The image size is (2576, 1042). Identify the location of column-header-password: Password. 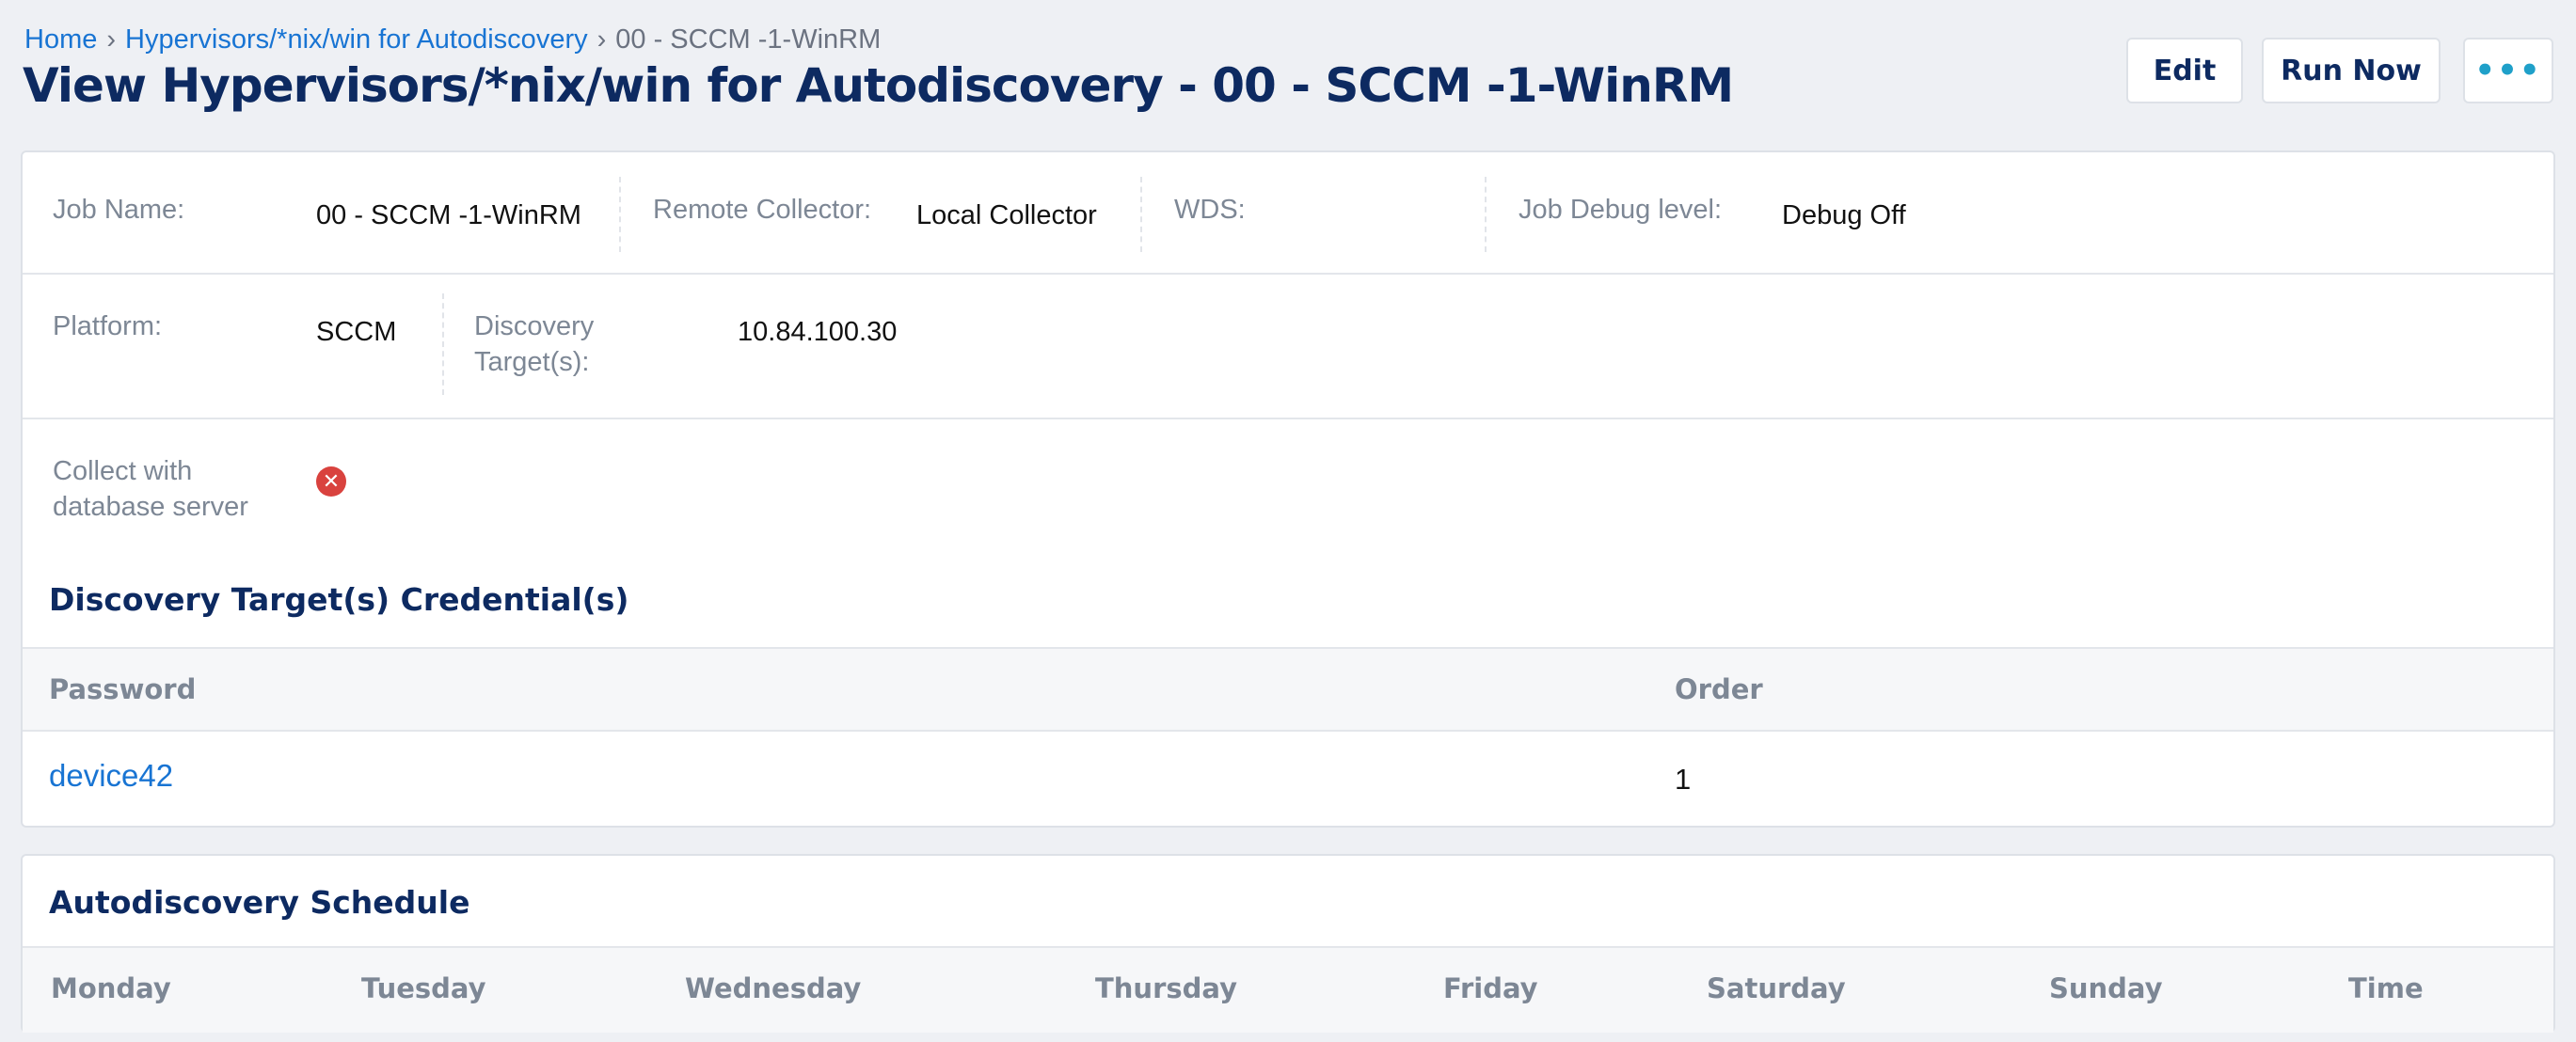
(123, 689).